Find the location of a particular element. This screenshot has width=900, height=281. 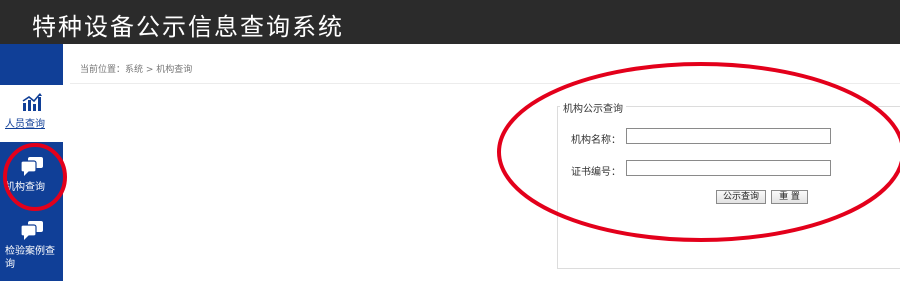

public-search-button: 公示查询 is located at coordinates (741, 197).